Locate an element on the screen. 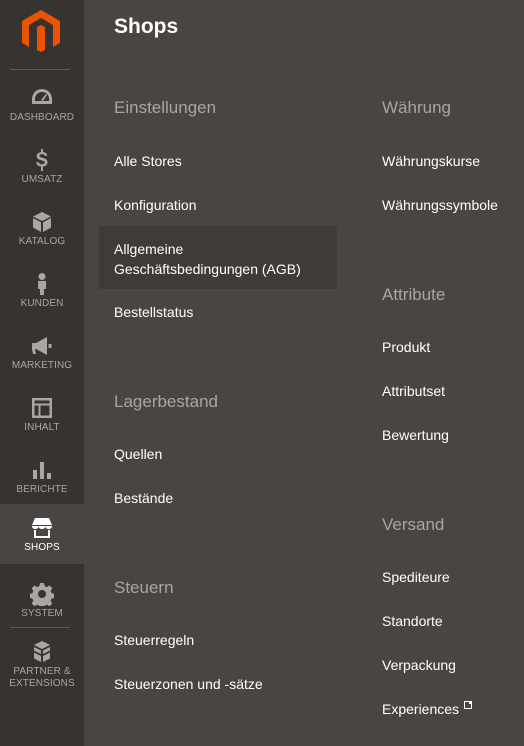 The height and width of the screenshot is (746, 524). section-title-versand: Versand is located at coordinates (413, 524).